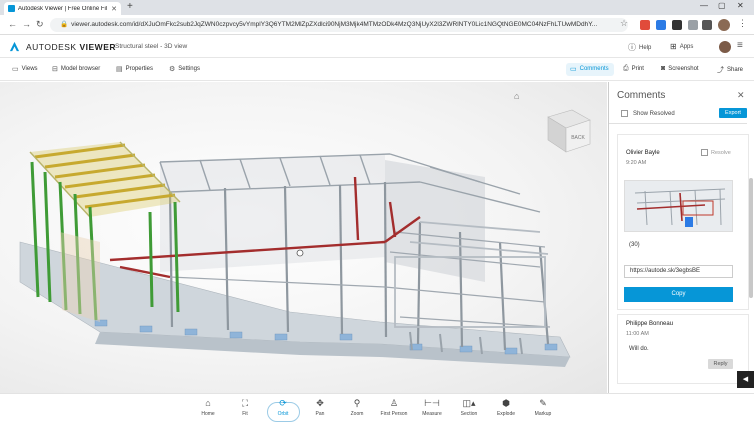 The height and width of the screenshot is (424, 754). I want to click on comment-author: Philippe Bonneau, so click(650, 324).